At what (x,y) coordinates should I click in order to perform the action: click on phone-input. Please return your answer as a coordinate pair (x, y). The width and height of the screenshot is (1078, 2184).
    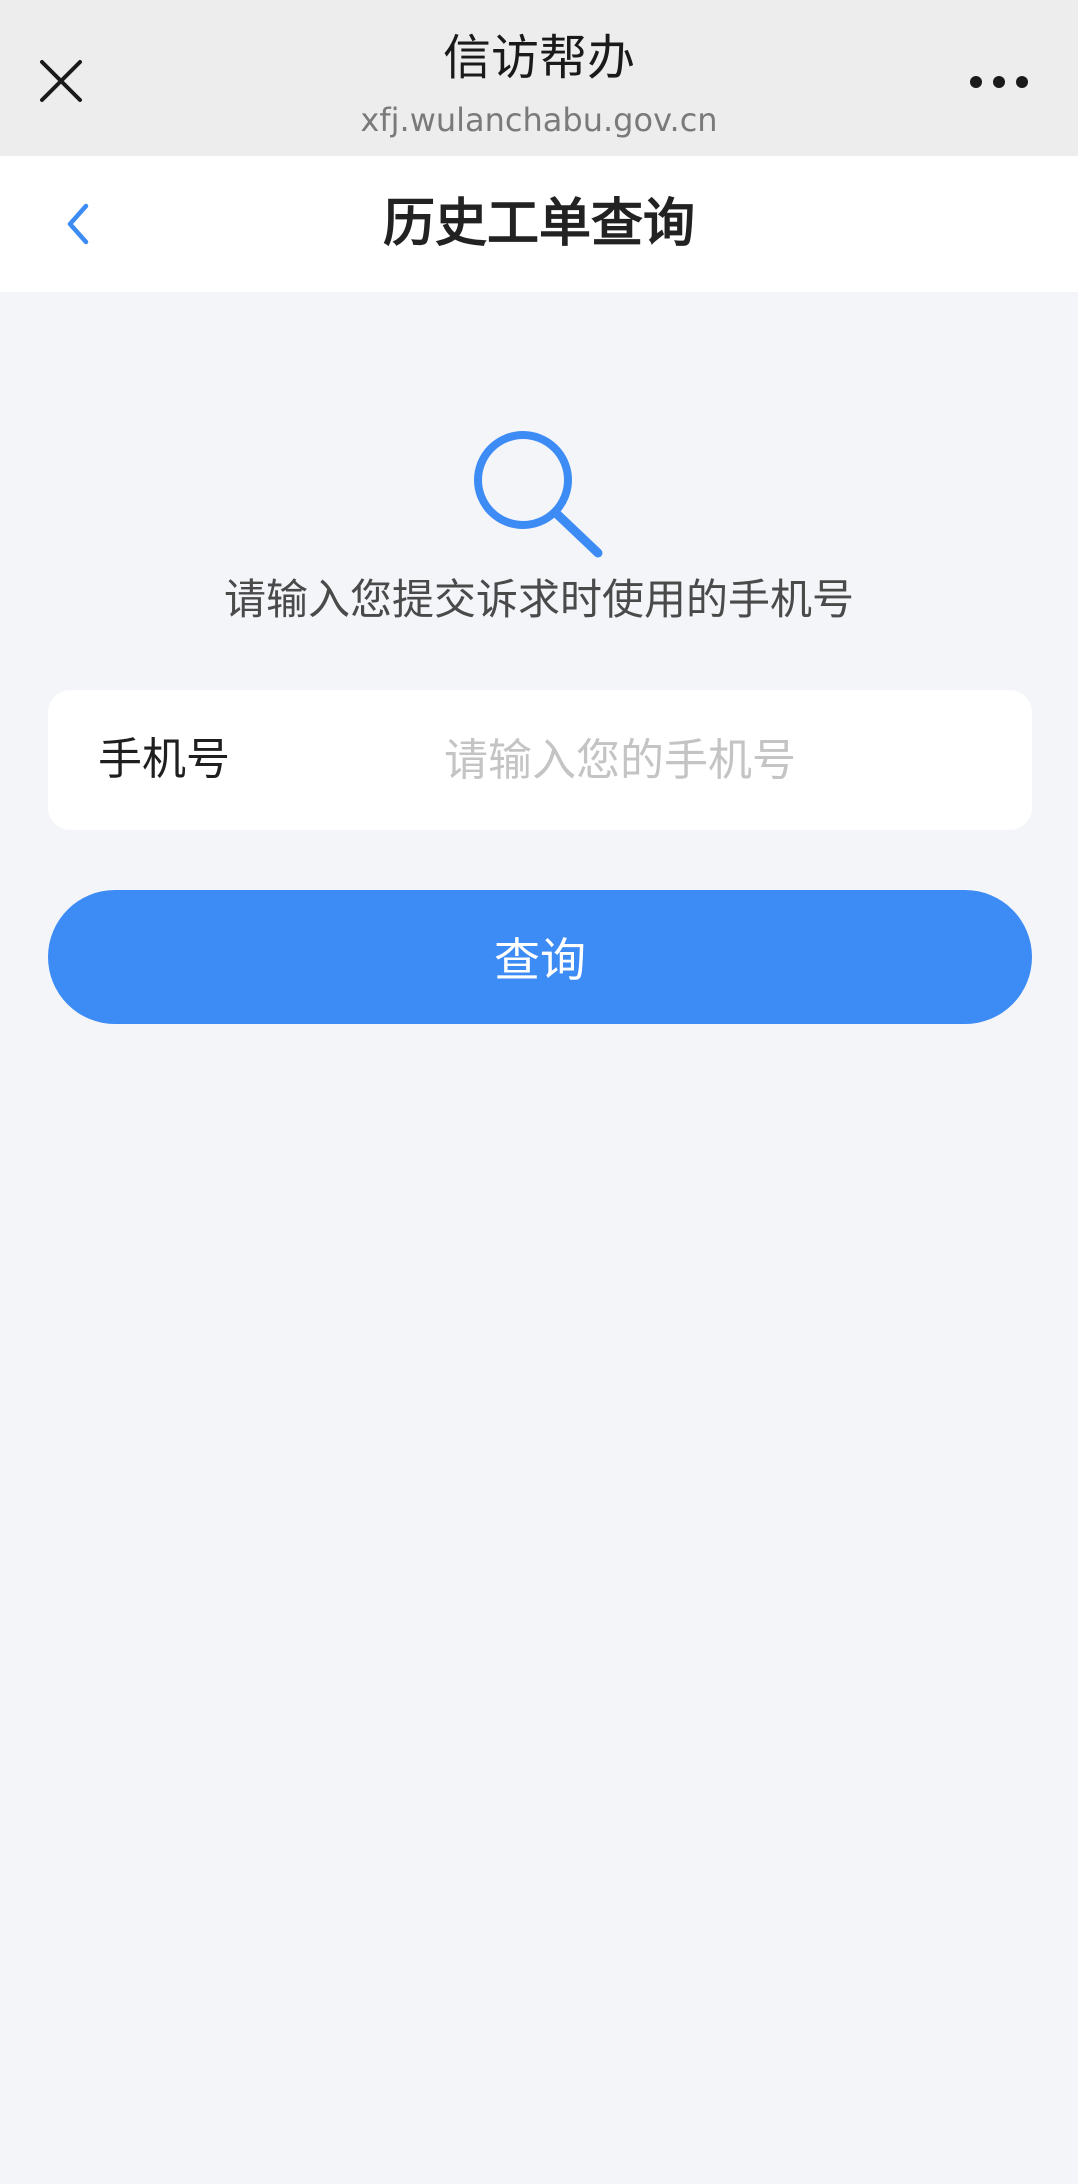
    Looking at the image, I should click on (691, 760).